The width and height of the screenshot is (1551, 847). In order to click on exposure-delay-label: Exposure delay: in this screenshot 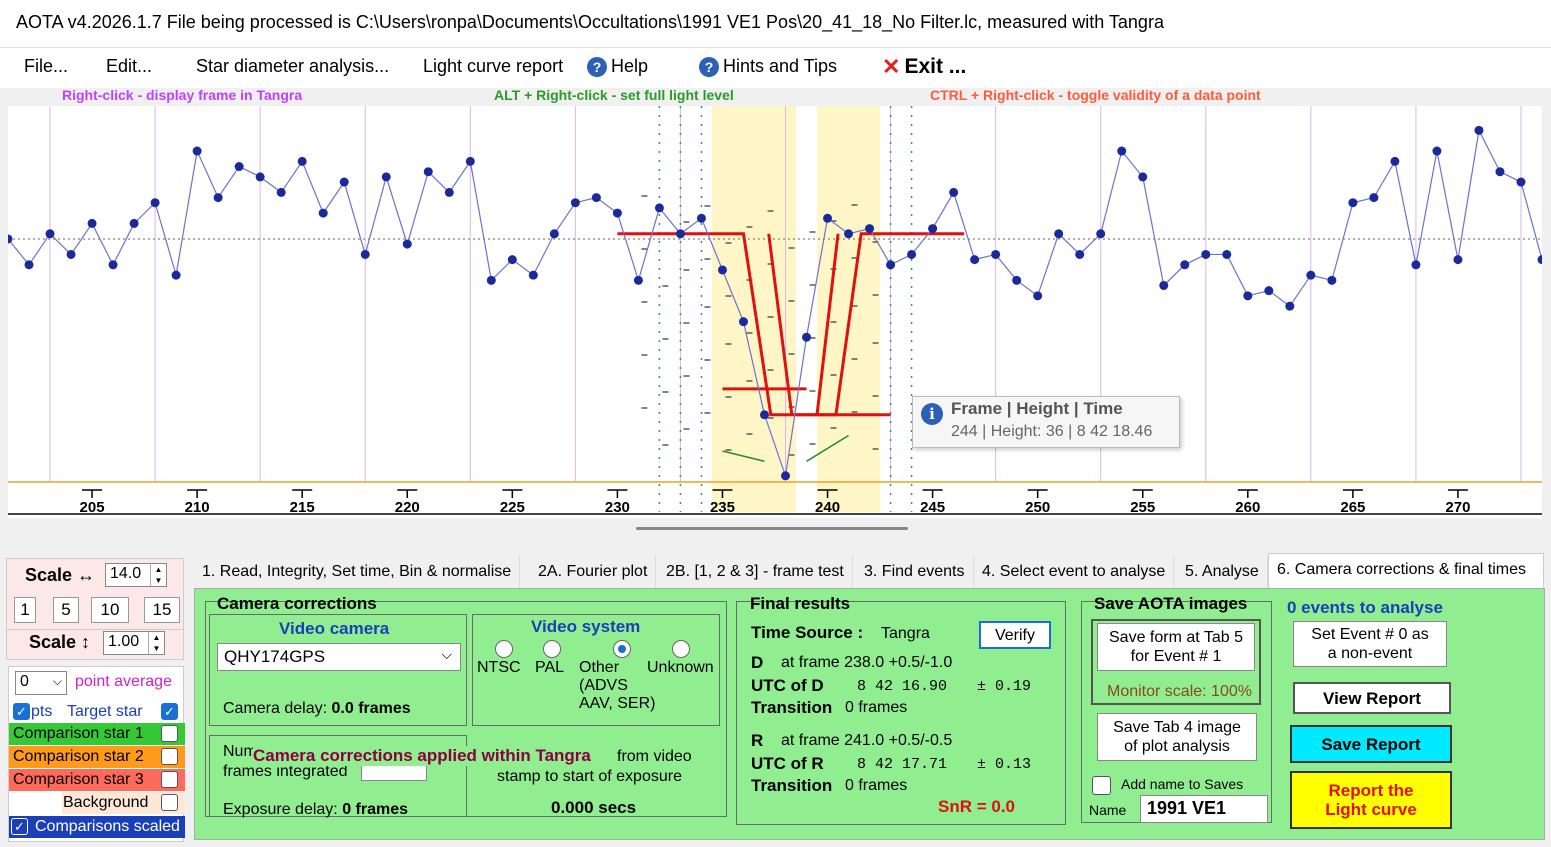, I will do `click(280, 809)`.